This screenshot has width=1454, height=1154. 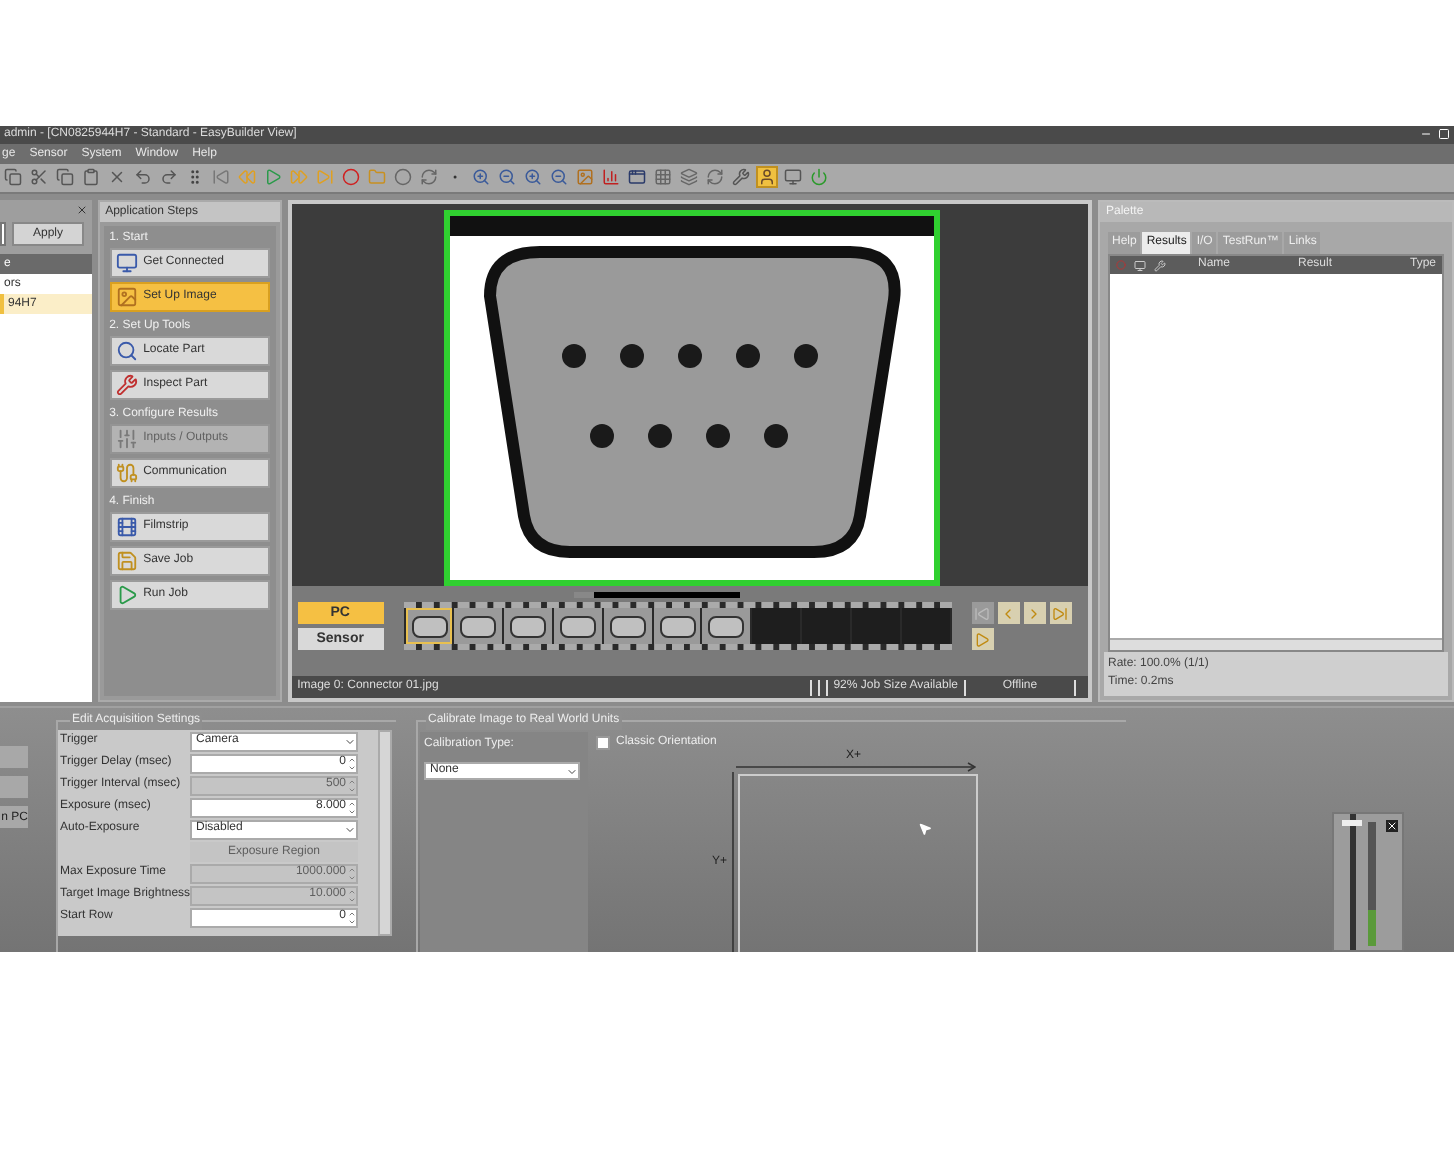 What do you see at coordinates (169, 177) in the screenshot?
I see `redo-icon` at bounding box center [169, 177].